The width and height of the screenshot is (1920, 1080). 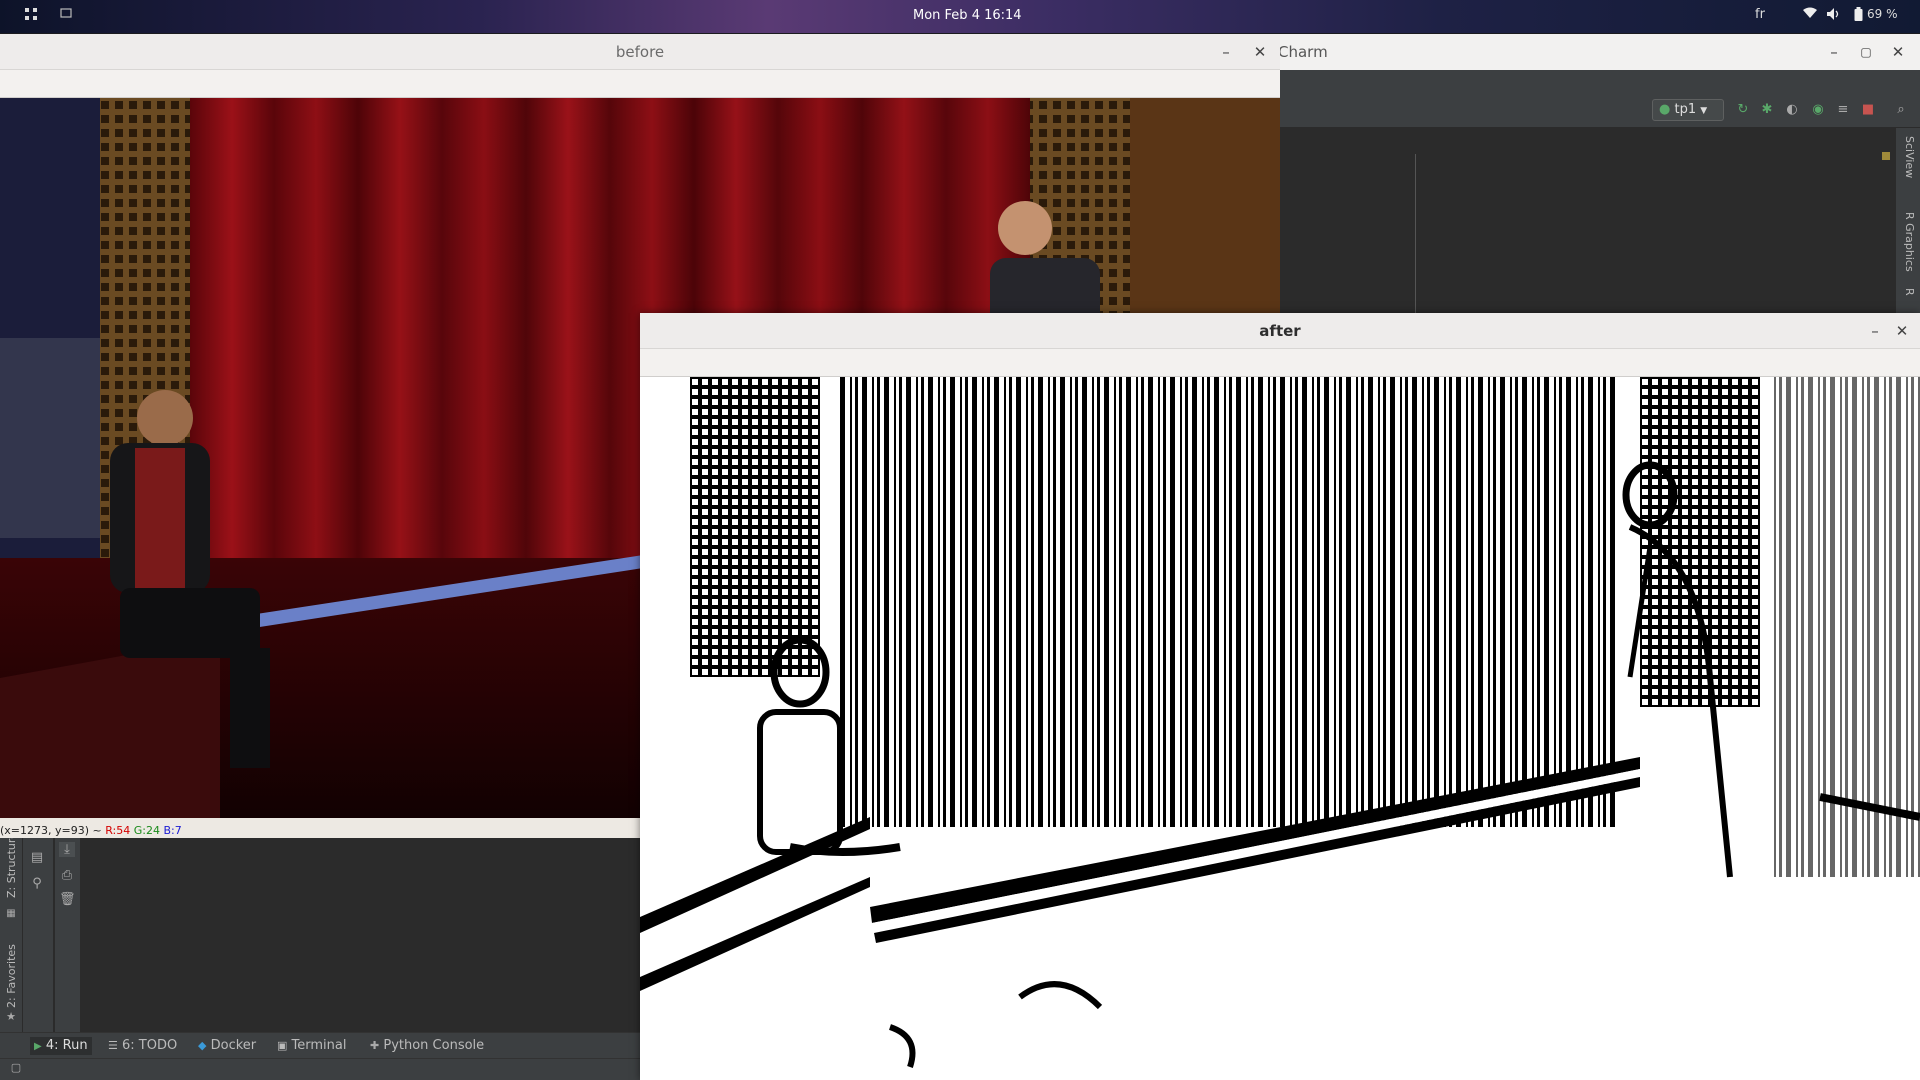 What do you see at coordinates (1834, 16) in the screenshot?
I see `volume-icon` at bounding box center [1834, 16].